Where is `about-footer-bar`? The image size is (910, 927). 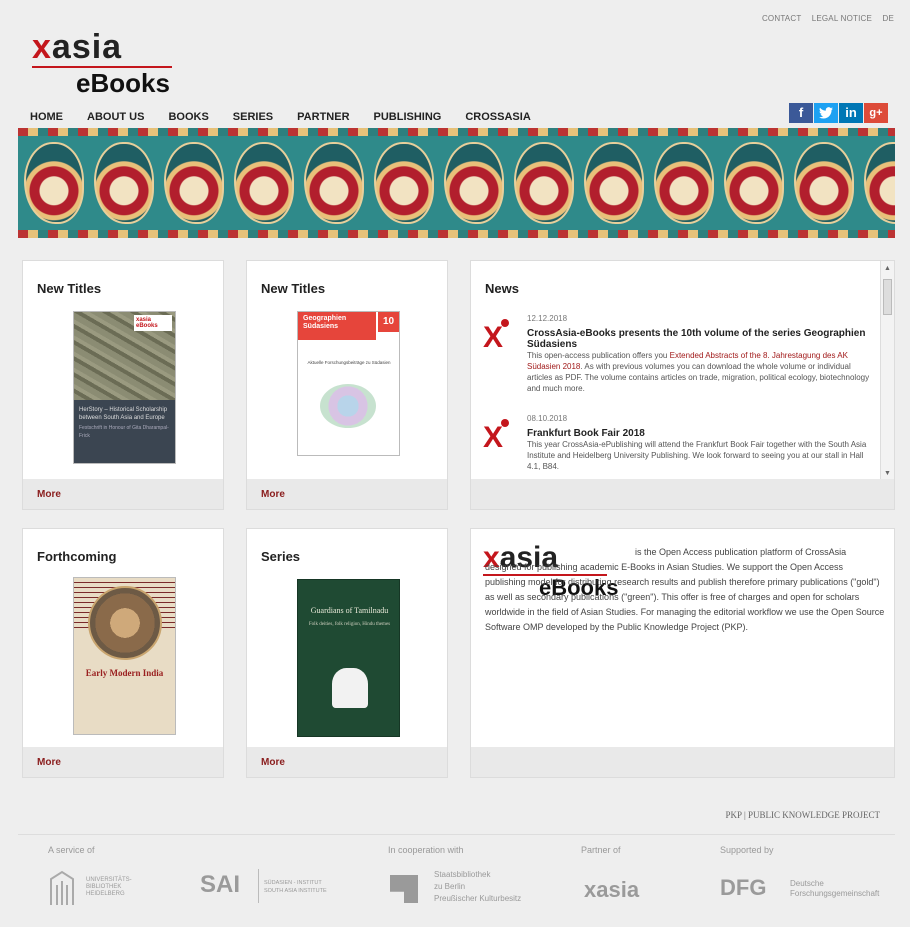
about-footer-bar is located at coordinates (682, 762).